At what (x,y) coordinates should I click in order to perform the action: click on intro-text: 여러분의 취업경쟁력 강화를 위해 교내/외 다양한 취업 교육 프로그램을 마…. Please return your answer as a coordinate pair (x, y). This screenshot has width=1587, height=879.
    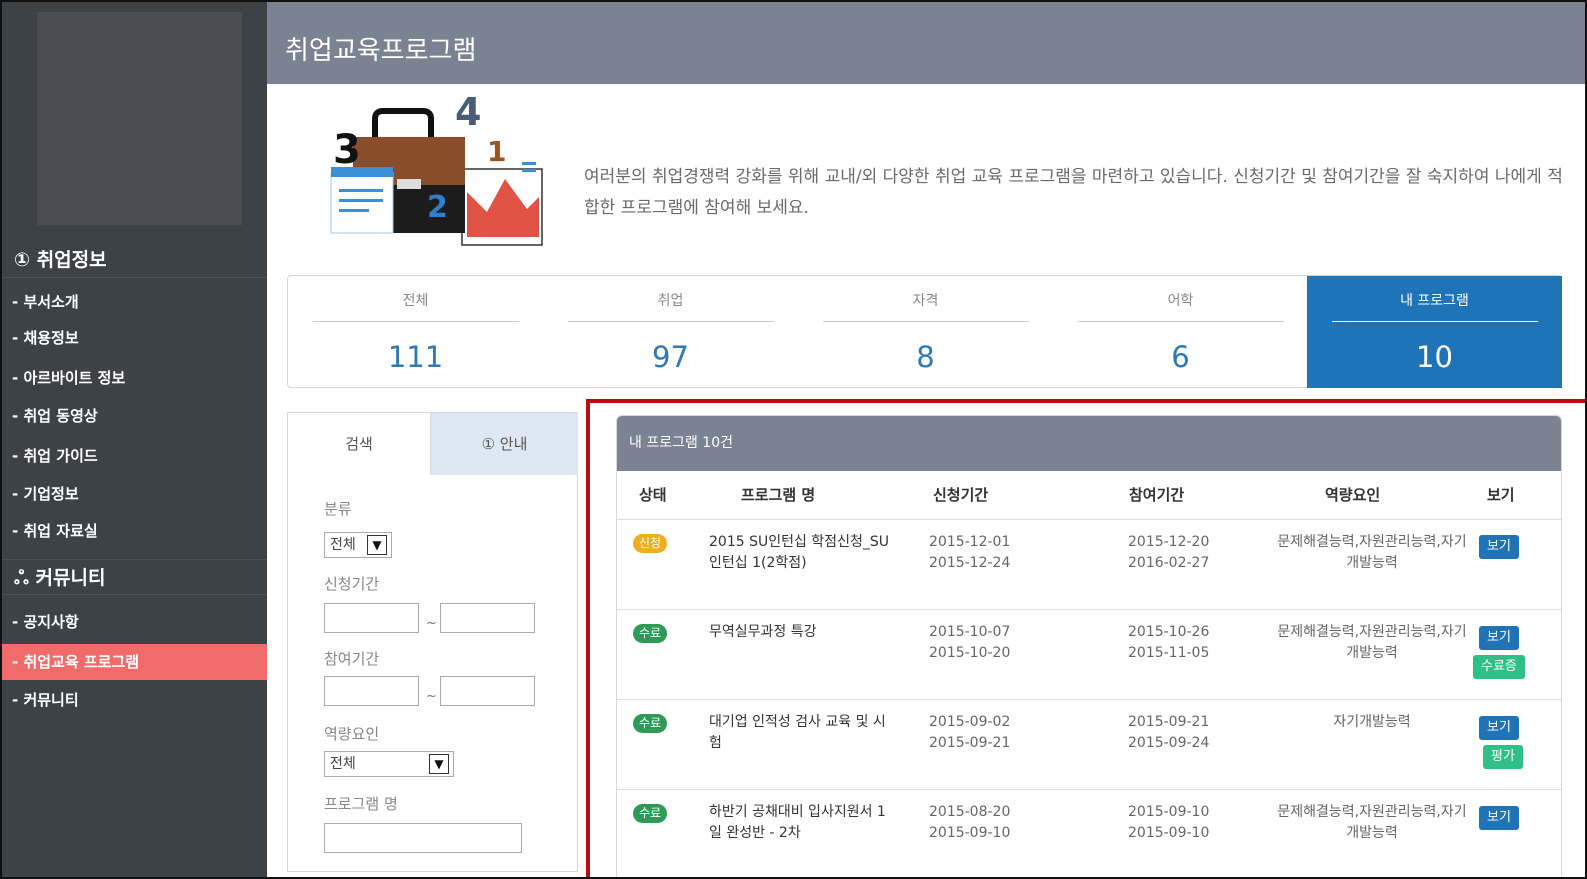
    Looking at the image, I should click on (1073, 192).